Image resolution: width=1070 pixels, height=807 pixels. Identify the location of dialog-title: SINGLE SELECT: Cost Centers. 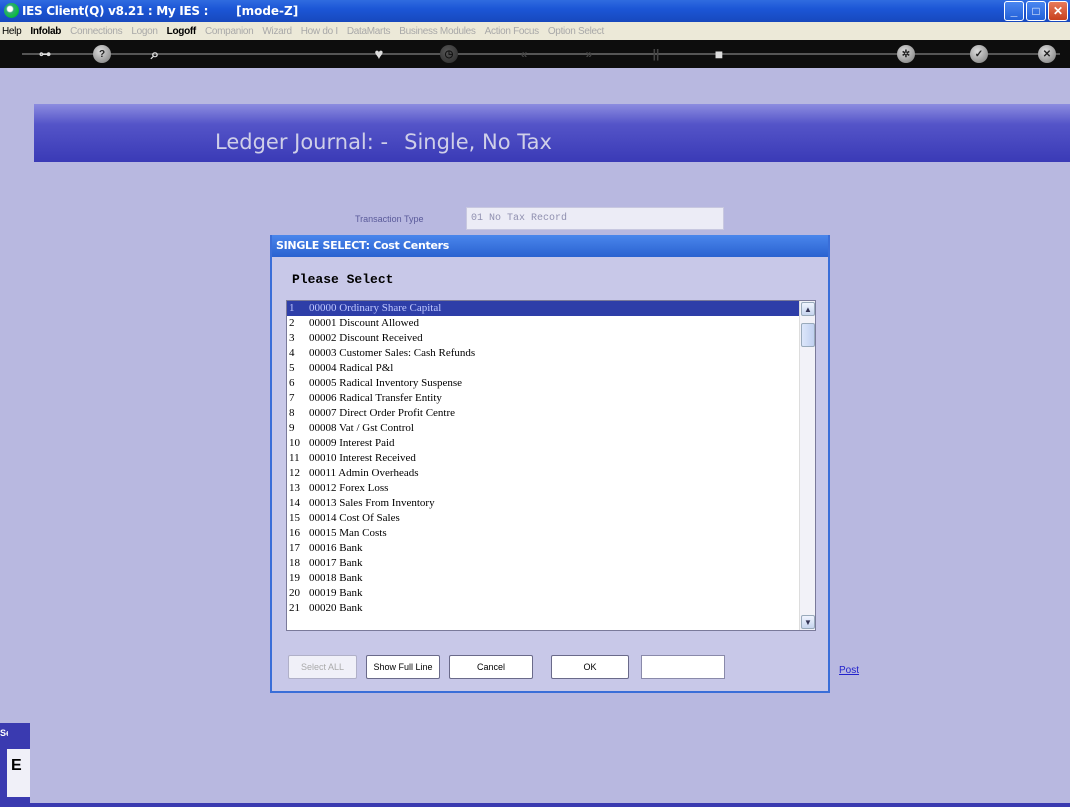
(550, 246).